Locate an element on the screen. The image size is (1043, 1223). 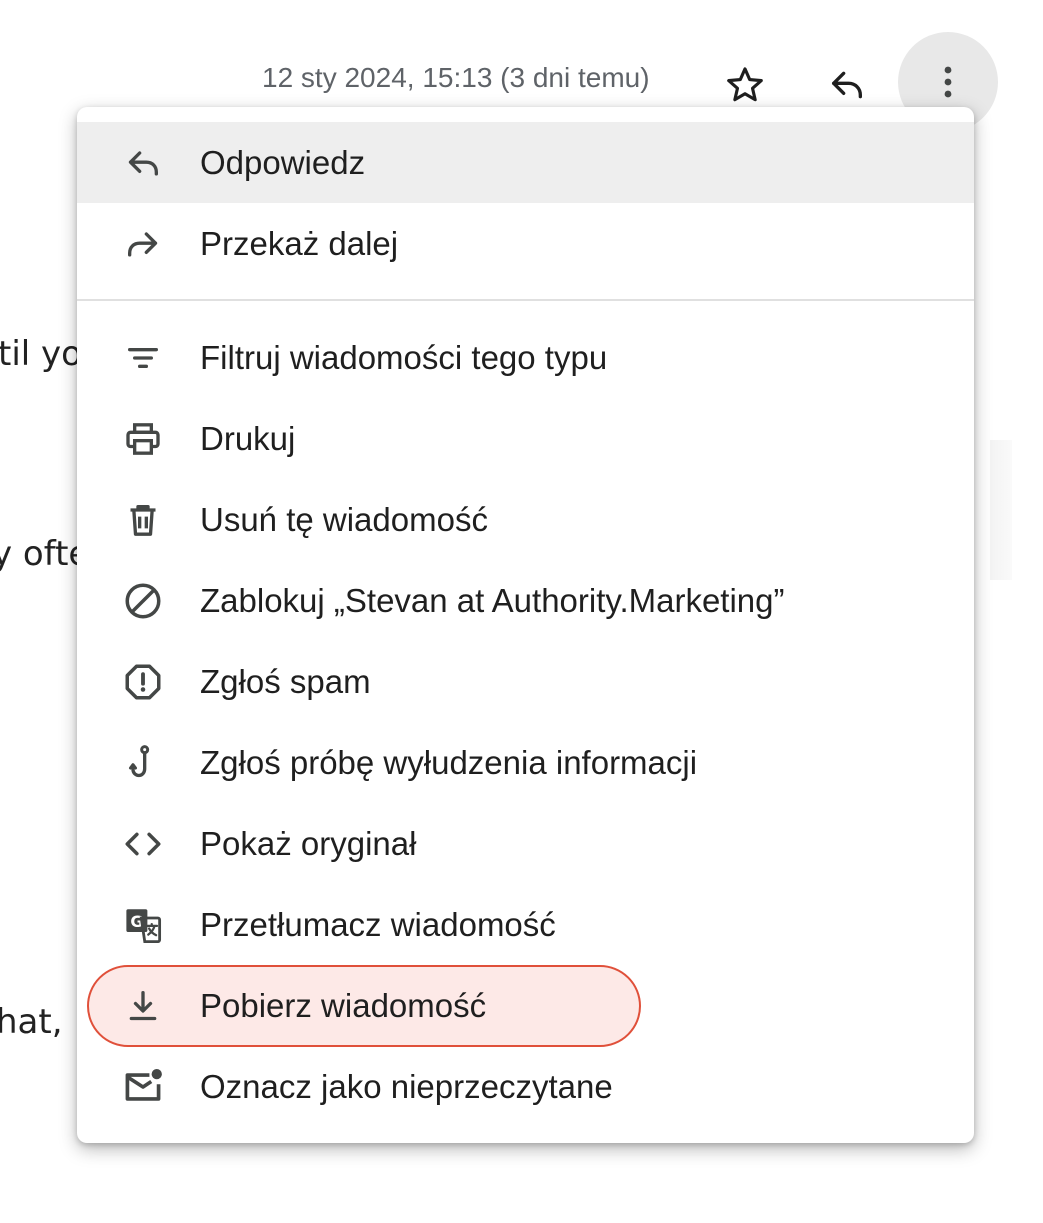
menu-item-label: Filtruj wiadomości tego typu is located at coordinates (404, 357).